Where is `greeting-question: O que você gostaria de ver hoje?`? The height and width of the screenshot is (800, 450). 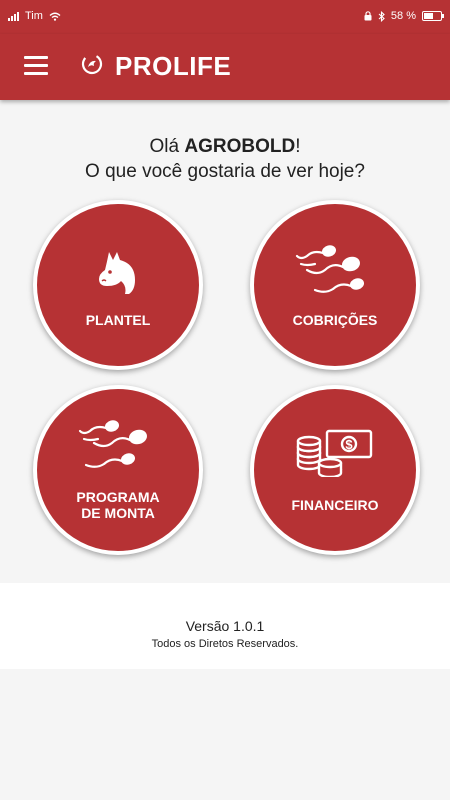
greeting-question: O que você gostaria de ver hoje? is located at coordinates (225, 171).